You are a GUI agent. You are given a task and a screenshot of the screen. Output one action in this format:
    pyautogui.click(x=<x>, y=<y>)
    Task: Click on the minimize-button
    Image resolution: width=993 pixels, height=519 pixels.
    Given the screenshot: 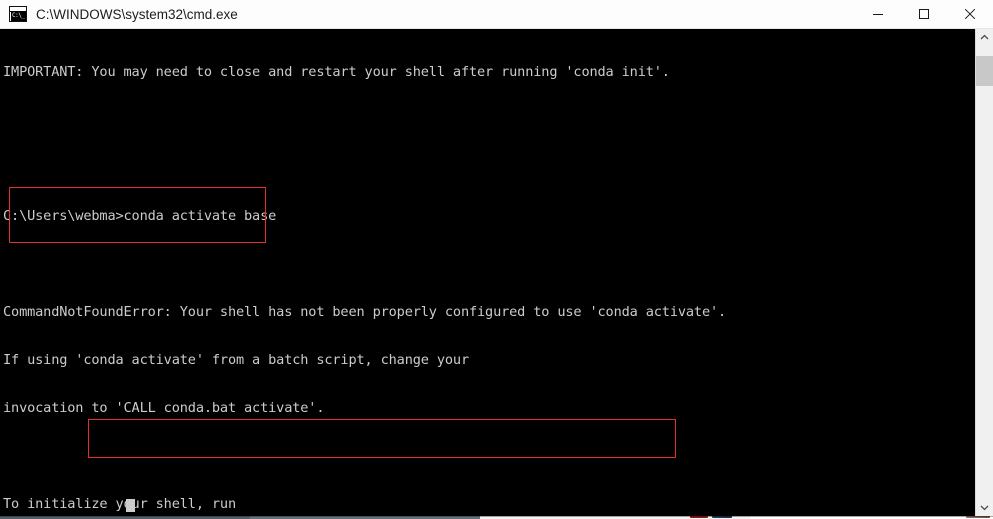 What is the action you would take?
    pyautogui.click(x=878, y=14)
    